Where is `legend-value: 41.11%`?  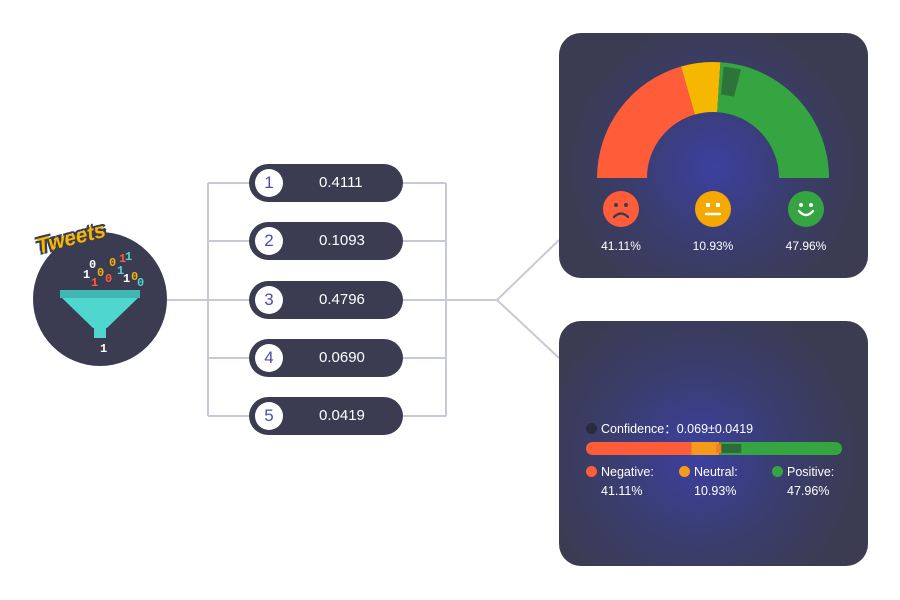
legend-value: 41.11% is located at coordinates (622, 491).